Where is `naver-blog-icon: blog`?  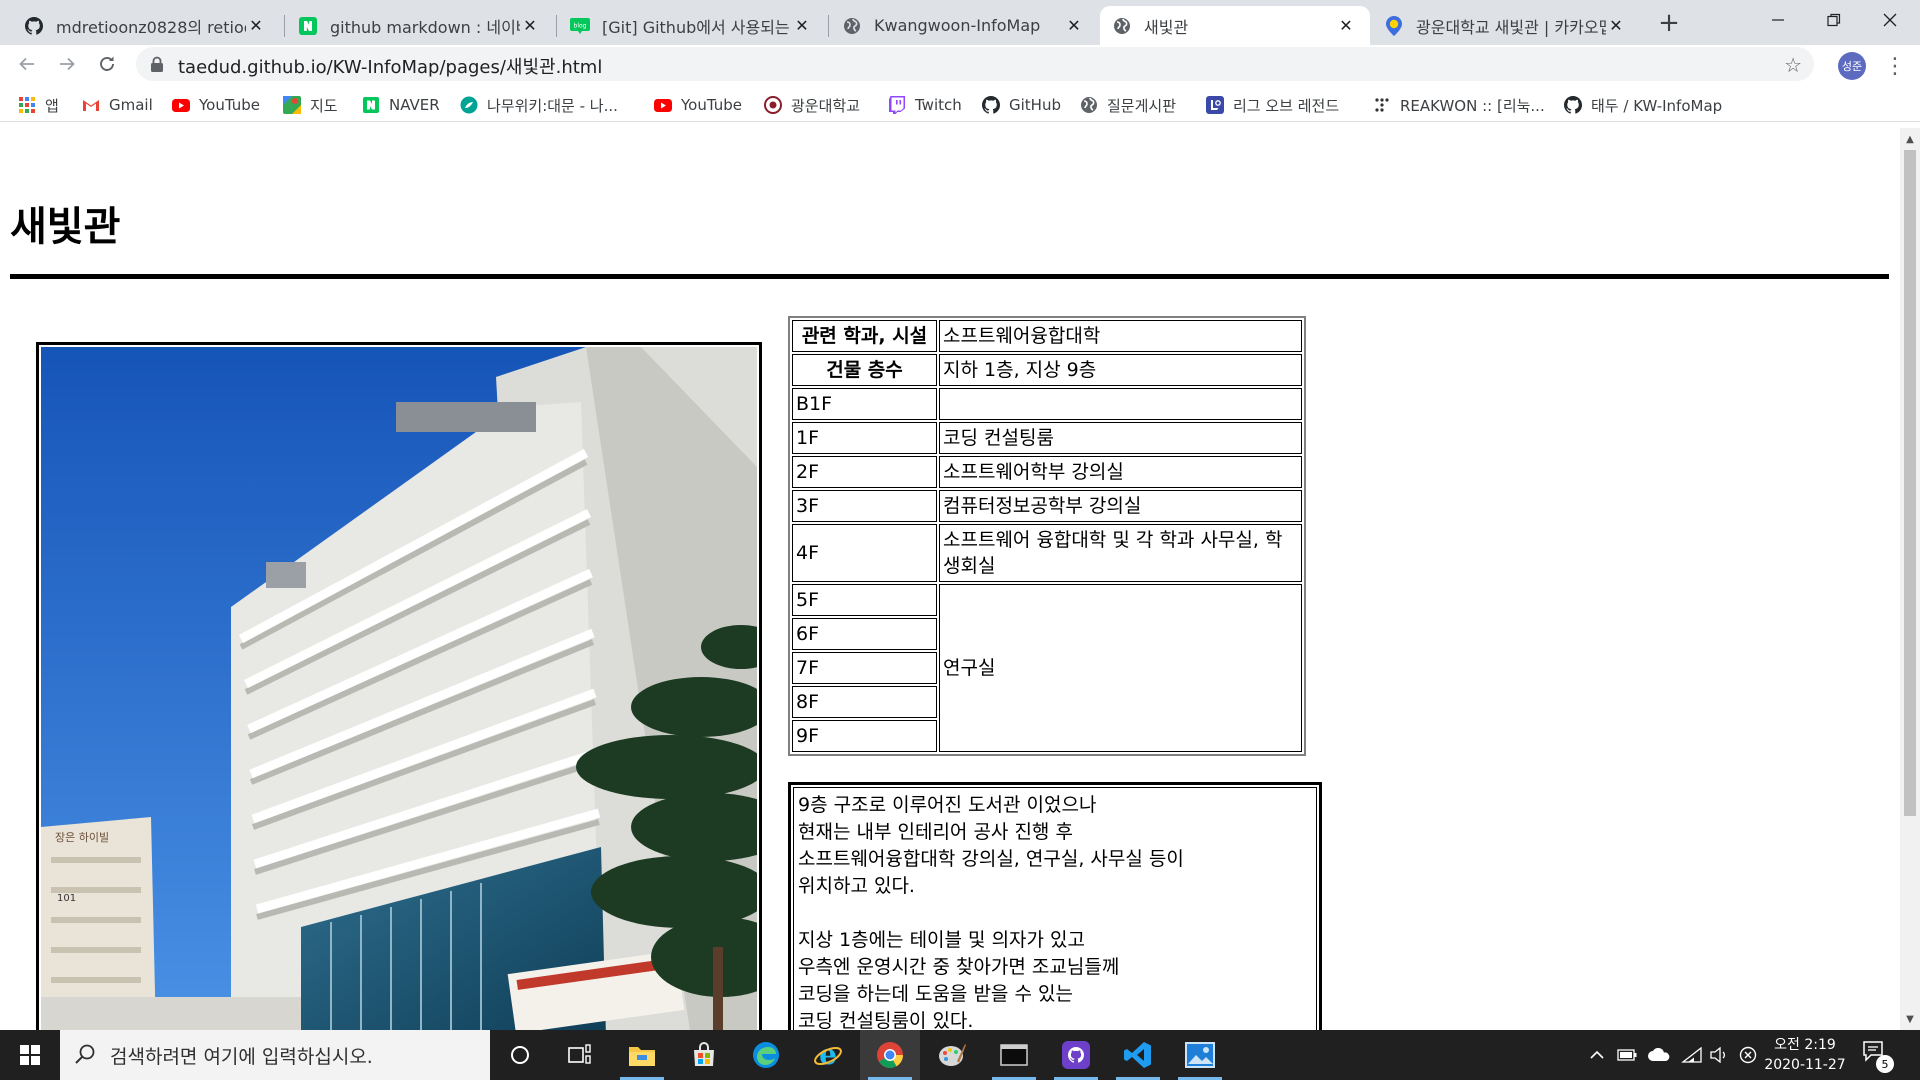 naver-blog-icon: blog is located at coordinates (580, 26).